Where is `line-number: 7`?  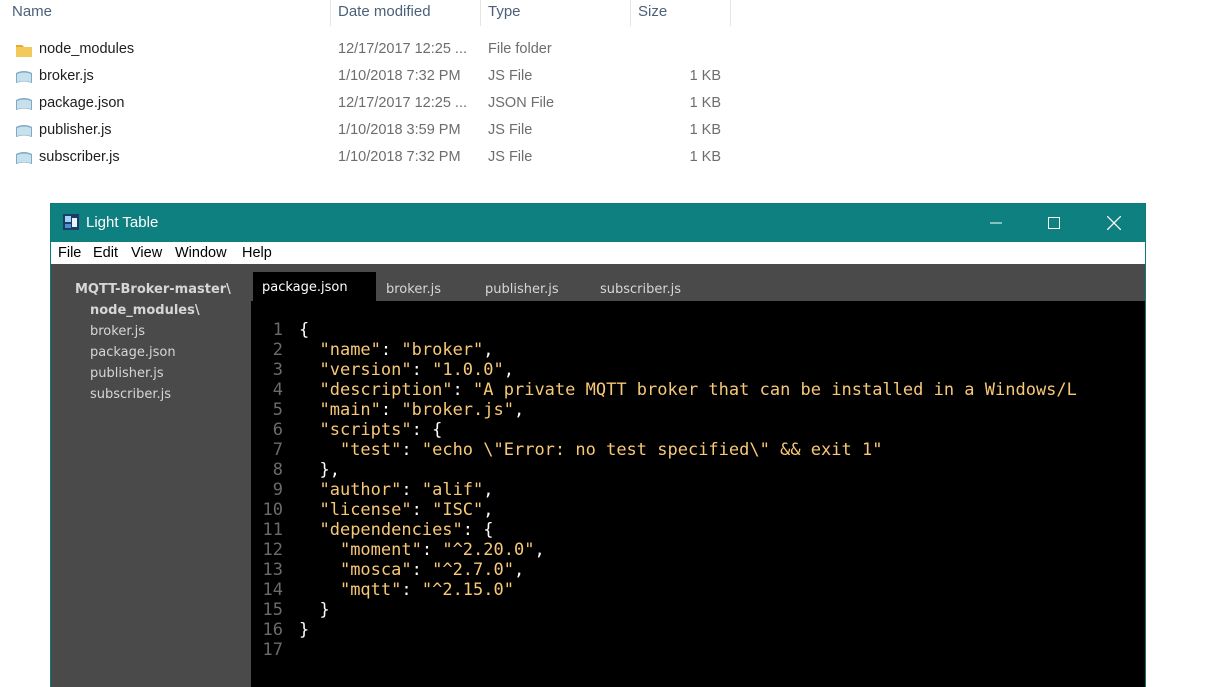 line-number: 7 is located at coordinates (277, 450).